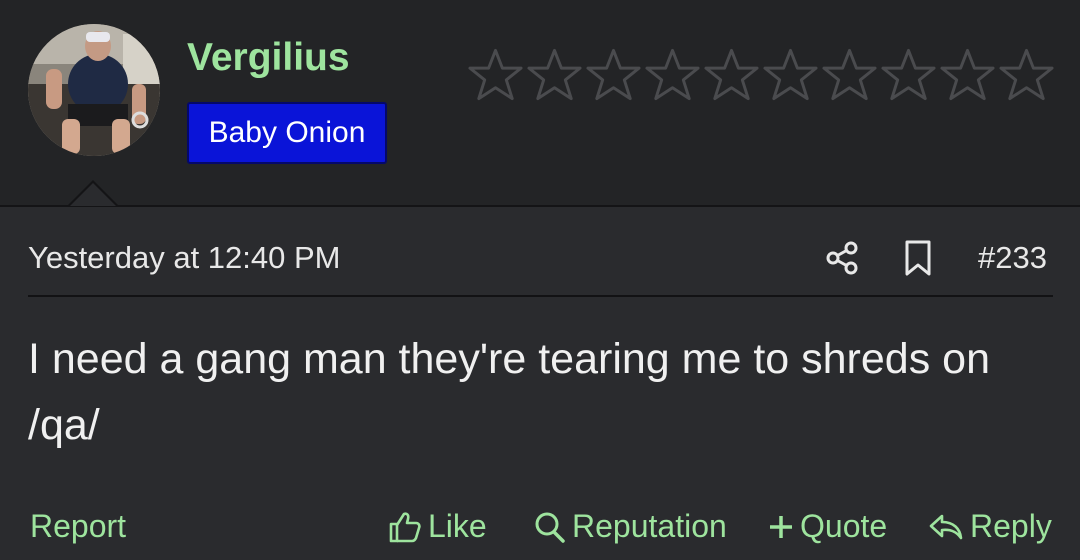 This screenshot has height=560, width=1080. I want to click on user-title-badge: Baby Onion, so click(287, 133).